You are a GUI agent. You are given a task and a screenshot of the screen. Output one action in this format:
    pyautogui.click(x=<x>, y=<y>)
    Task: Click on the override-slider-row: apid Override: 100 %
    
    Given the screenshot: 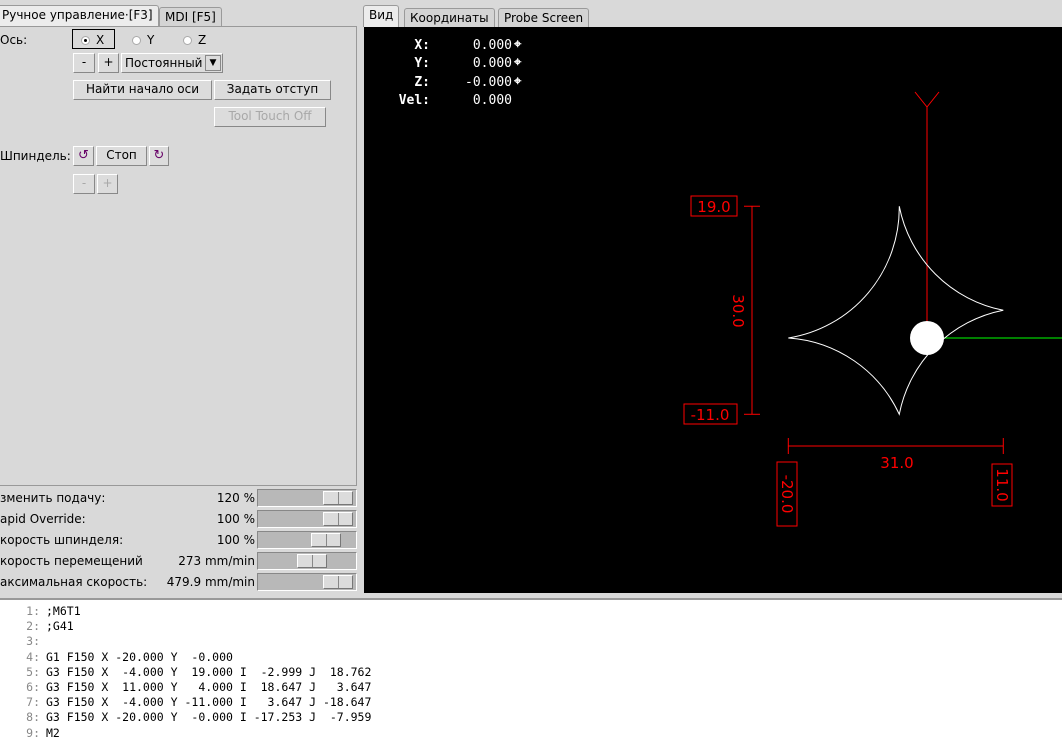 What is the action you would take?
    pyautogui.click(x=179, y=519)
    